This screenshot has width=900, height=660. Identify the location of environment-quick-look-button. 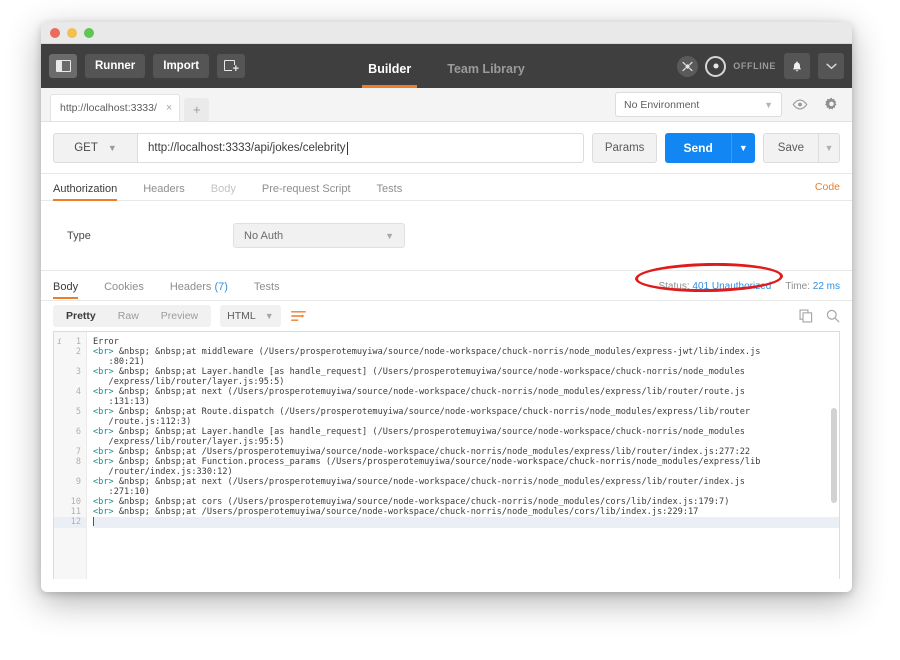
(800, 104).